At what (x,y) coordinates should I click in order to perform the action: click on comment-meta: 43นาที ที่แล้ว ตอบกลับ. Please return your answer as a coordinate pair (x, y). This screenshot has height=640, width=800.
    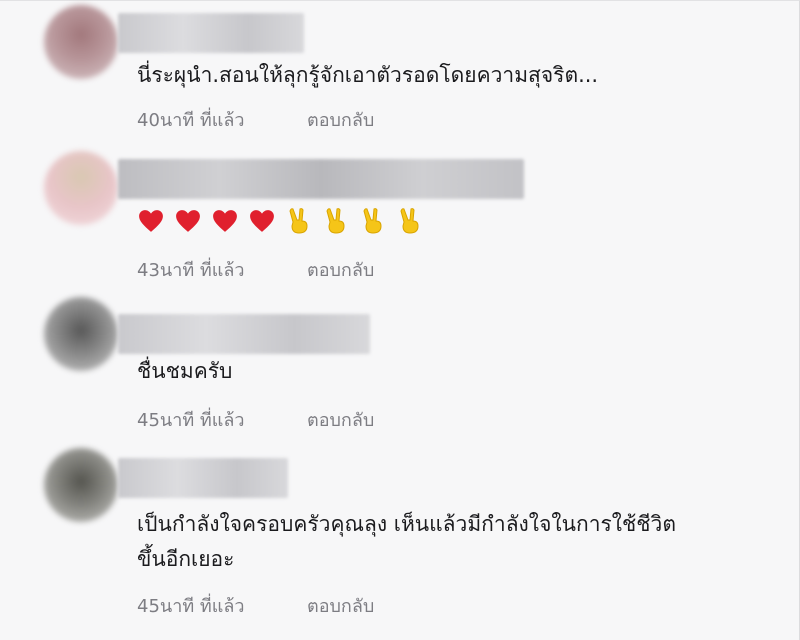
    Looking at the image, I should click on (255, 269).